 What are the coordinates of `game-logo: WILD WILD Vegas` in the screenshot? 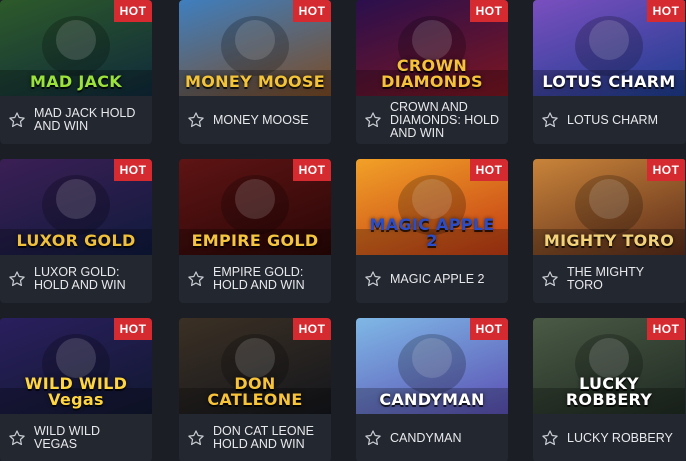 It's located at (76, 391).